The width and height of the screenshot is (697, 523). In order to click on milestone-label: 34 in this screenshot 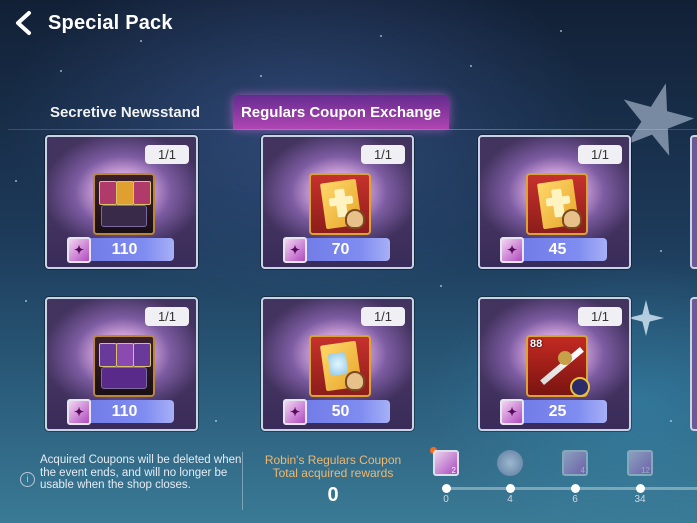, I will do `click(640, 499)`.